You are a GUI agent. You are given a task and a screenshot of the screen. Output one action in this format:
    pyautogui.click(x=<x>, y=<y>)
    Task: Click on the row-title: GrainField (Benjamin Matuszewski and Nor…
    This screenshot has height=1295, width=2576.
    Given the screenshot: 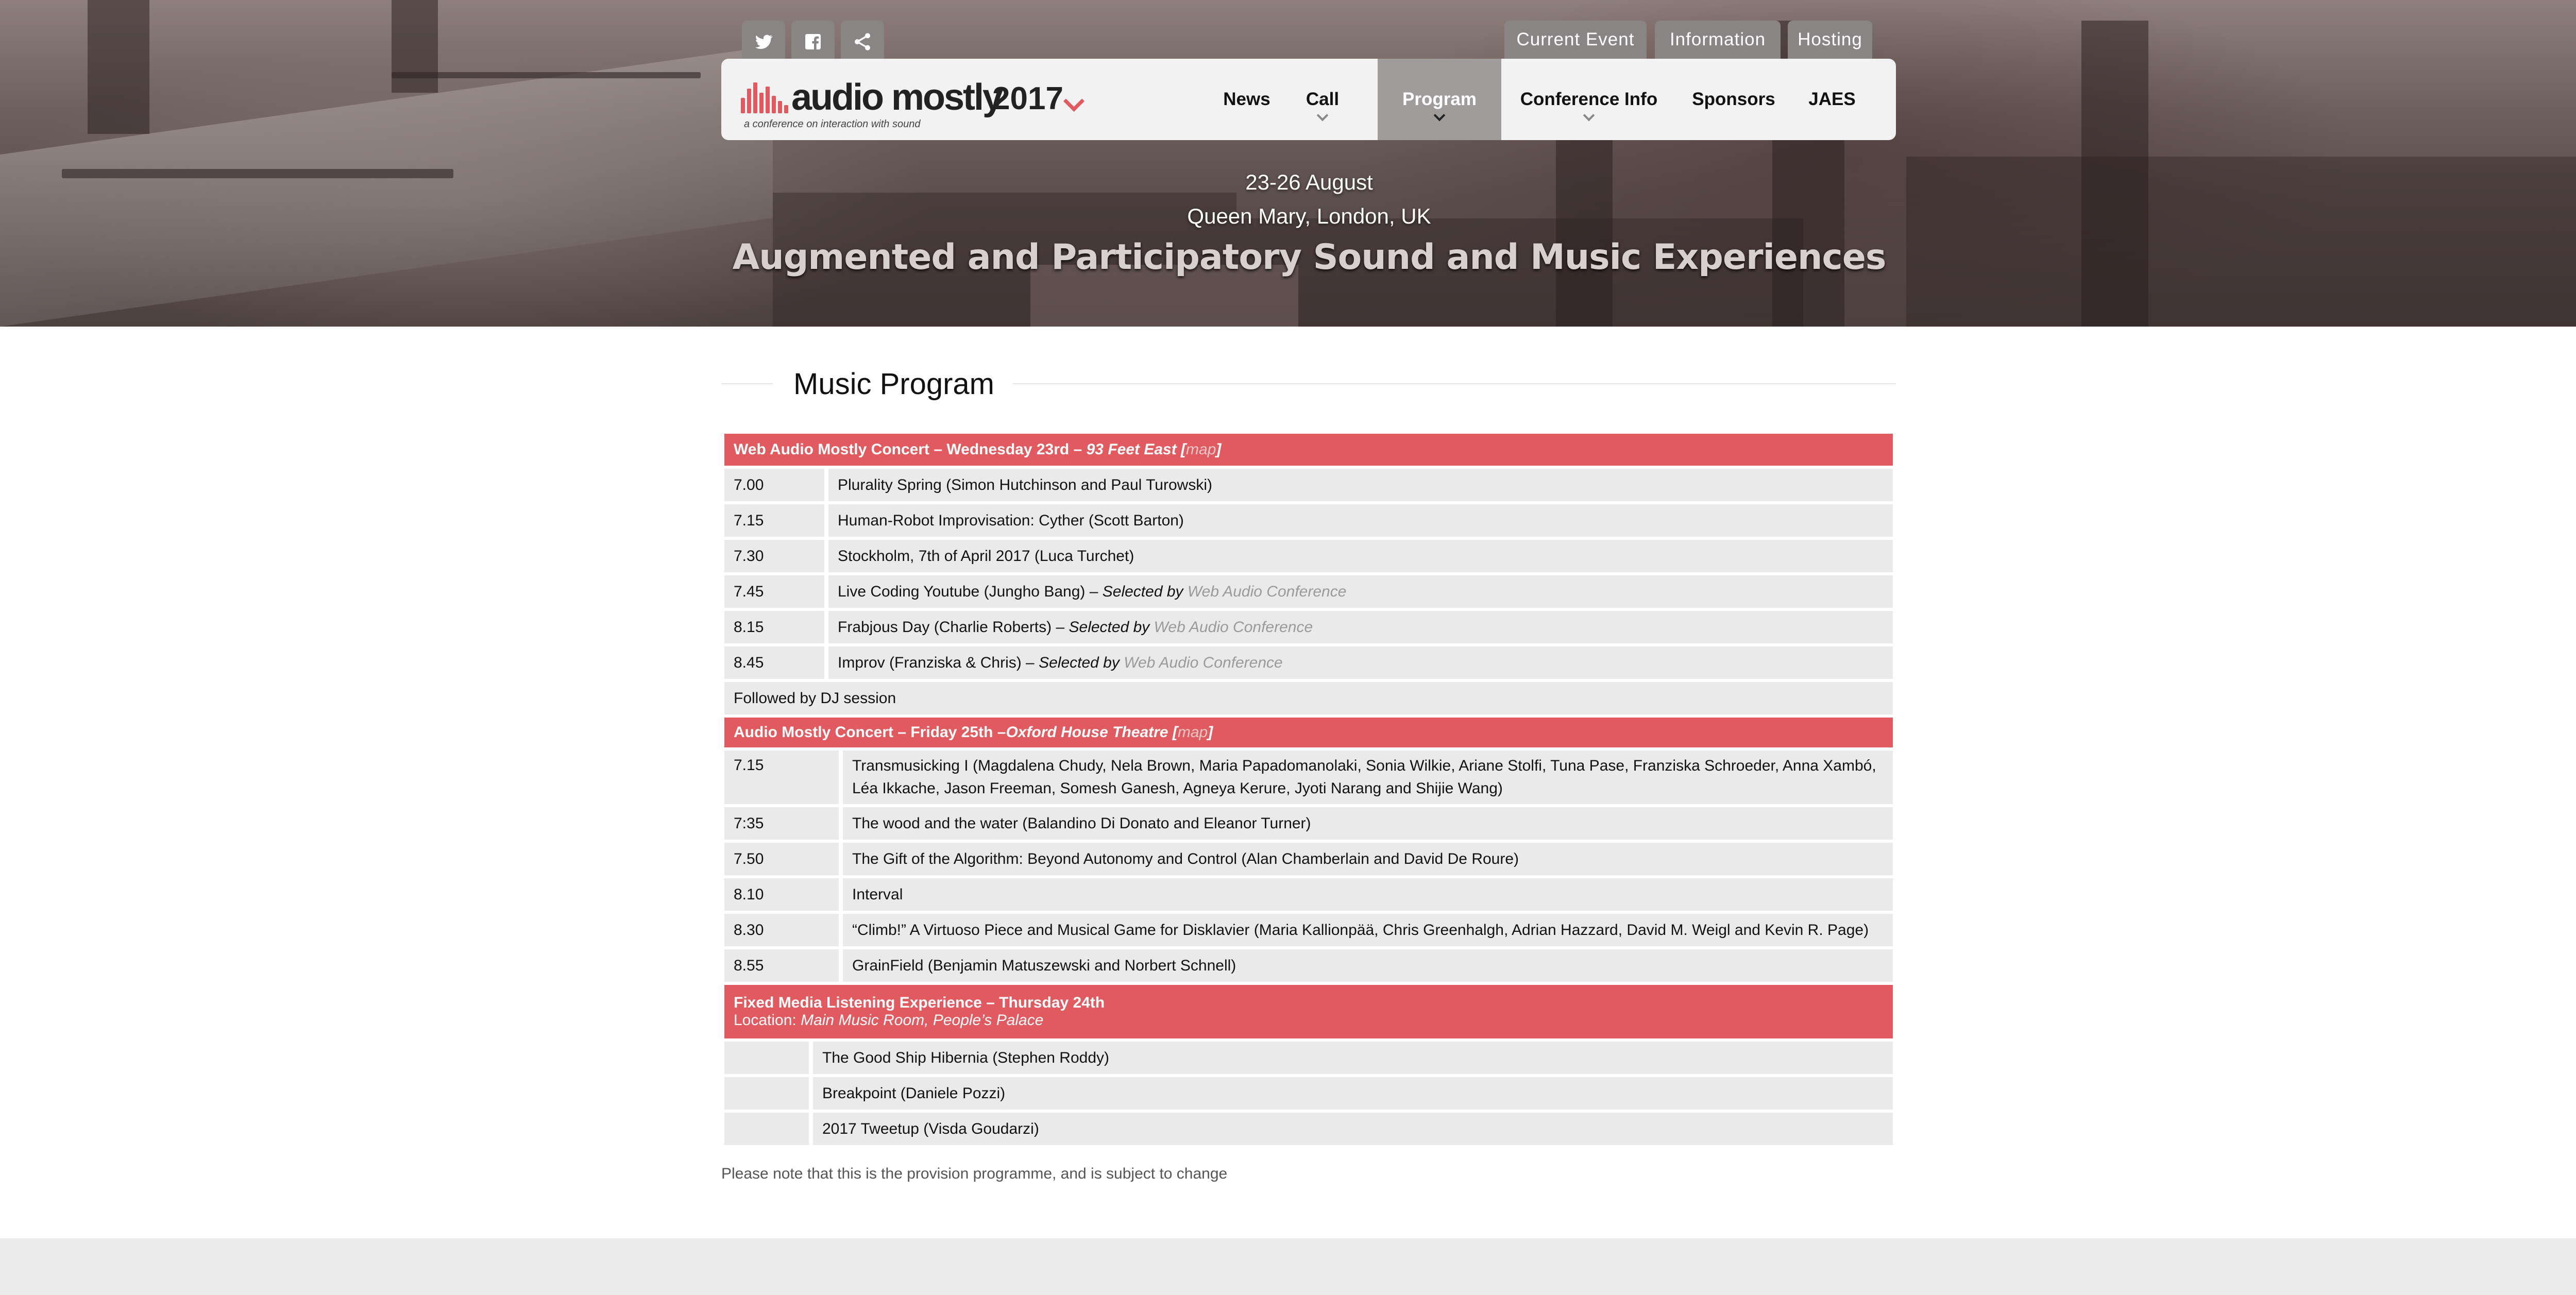 What is the action you would take?
    pyautogui.click(x=1368, y=965)
    